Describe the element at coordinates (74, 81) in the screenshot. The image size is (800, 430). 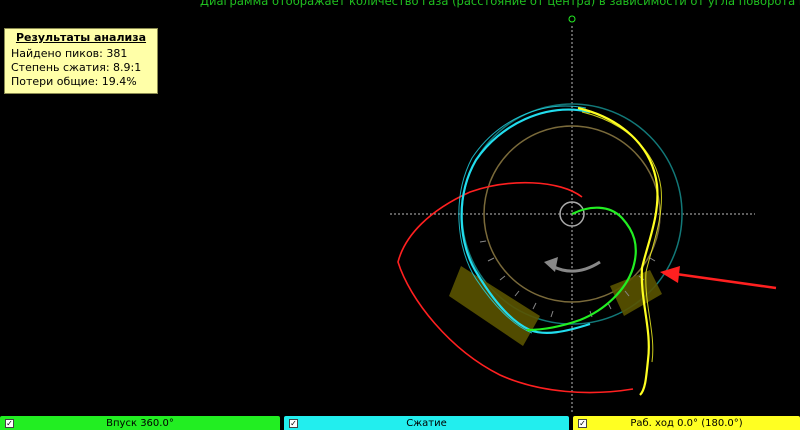
I see `total-losses-text: Потери общие: 19.4%` at that location.